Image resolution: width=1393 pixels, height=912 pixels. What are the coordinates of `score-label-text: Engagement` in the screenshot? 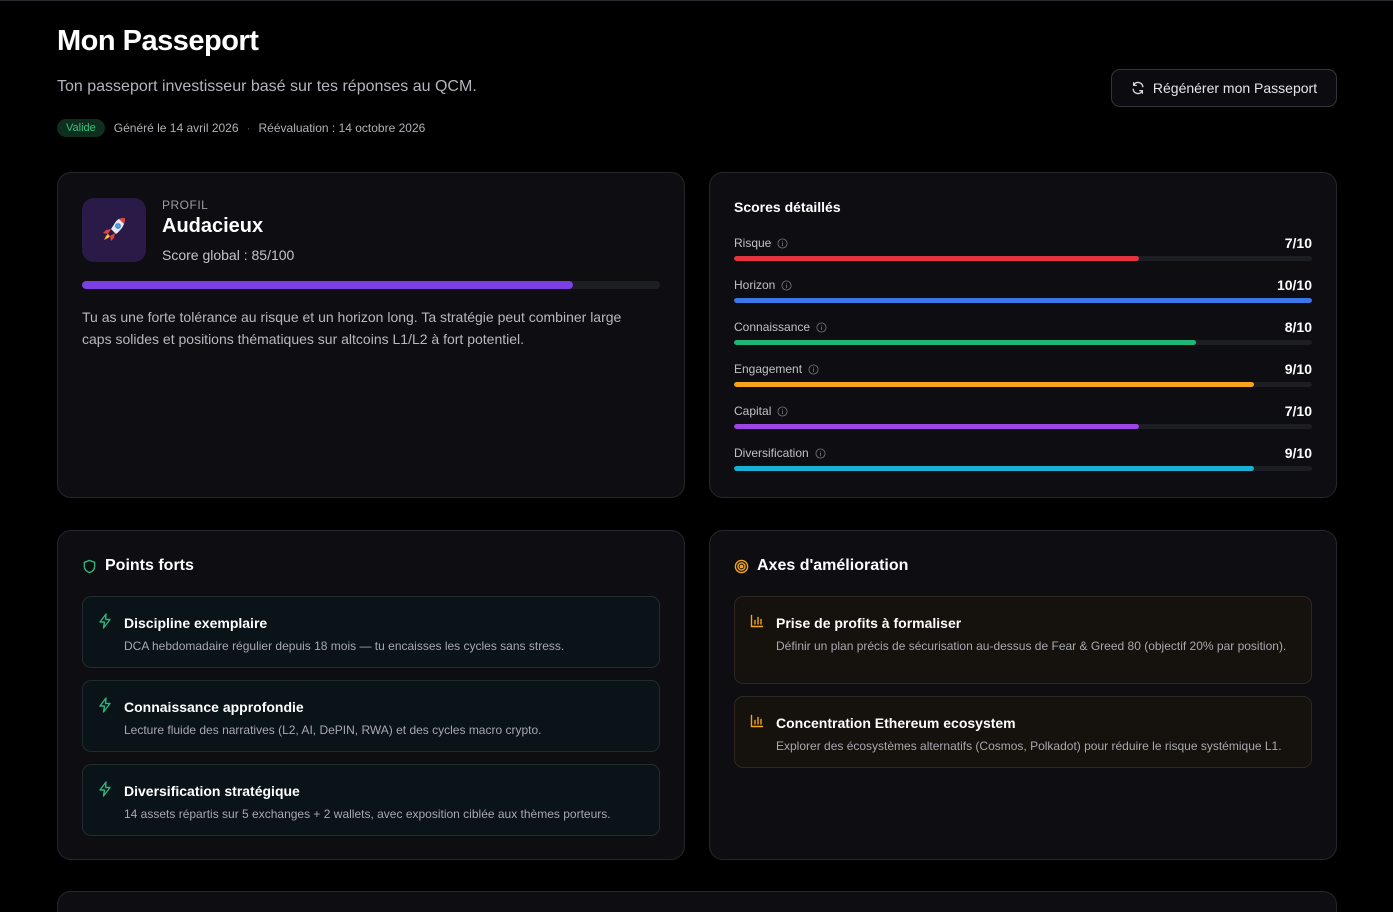 It's located at (768, 369).